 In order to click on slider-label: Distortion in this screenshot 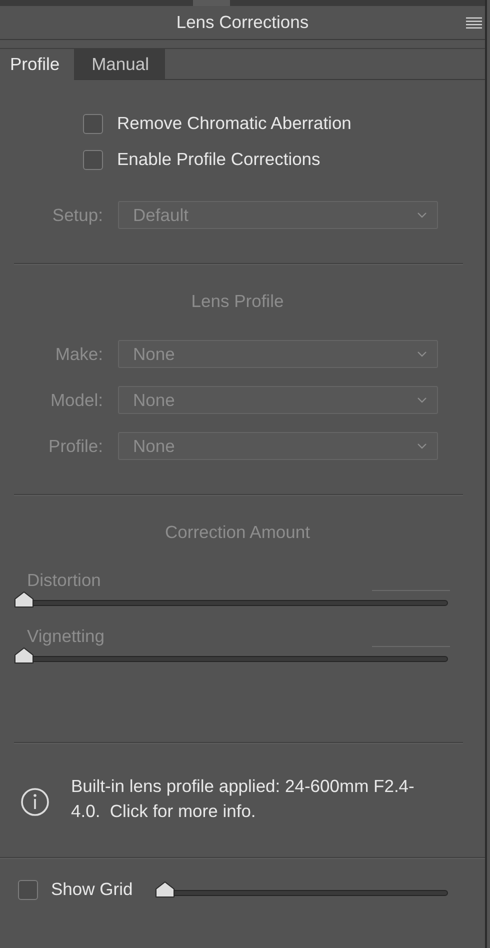, I will do `click(64, 580)`.